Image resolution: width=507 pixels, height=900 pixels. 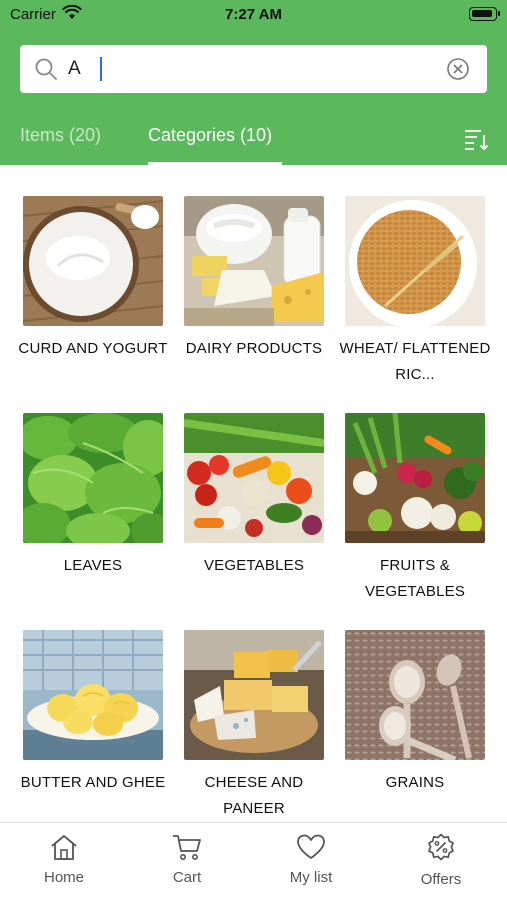 I want to click on category-tile-curd: CURD AND YOGURT, so click(x=92, y=279).